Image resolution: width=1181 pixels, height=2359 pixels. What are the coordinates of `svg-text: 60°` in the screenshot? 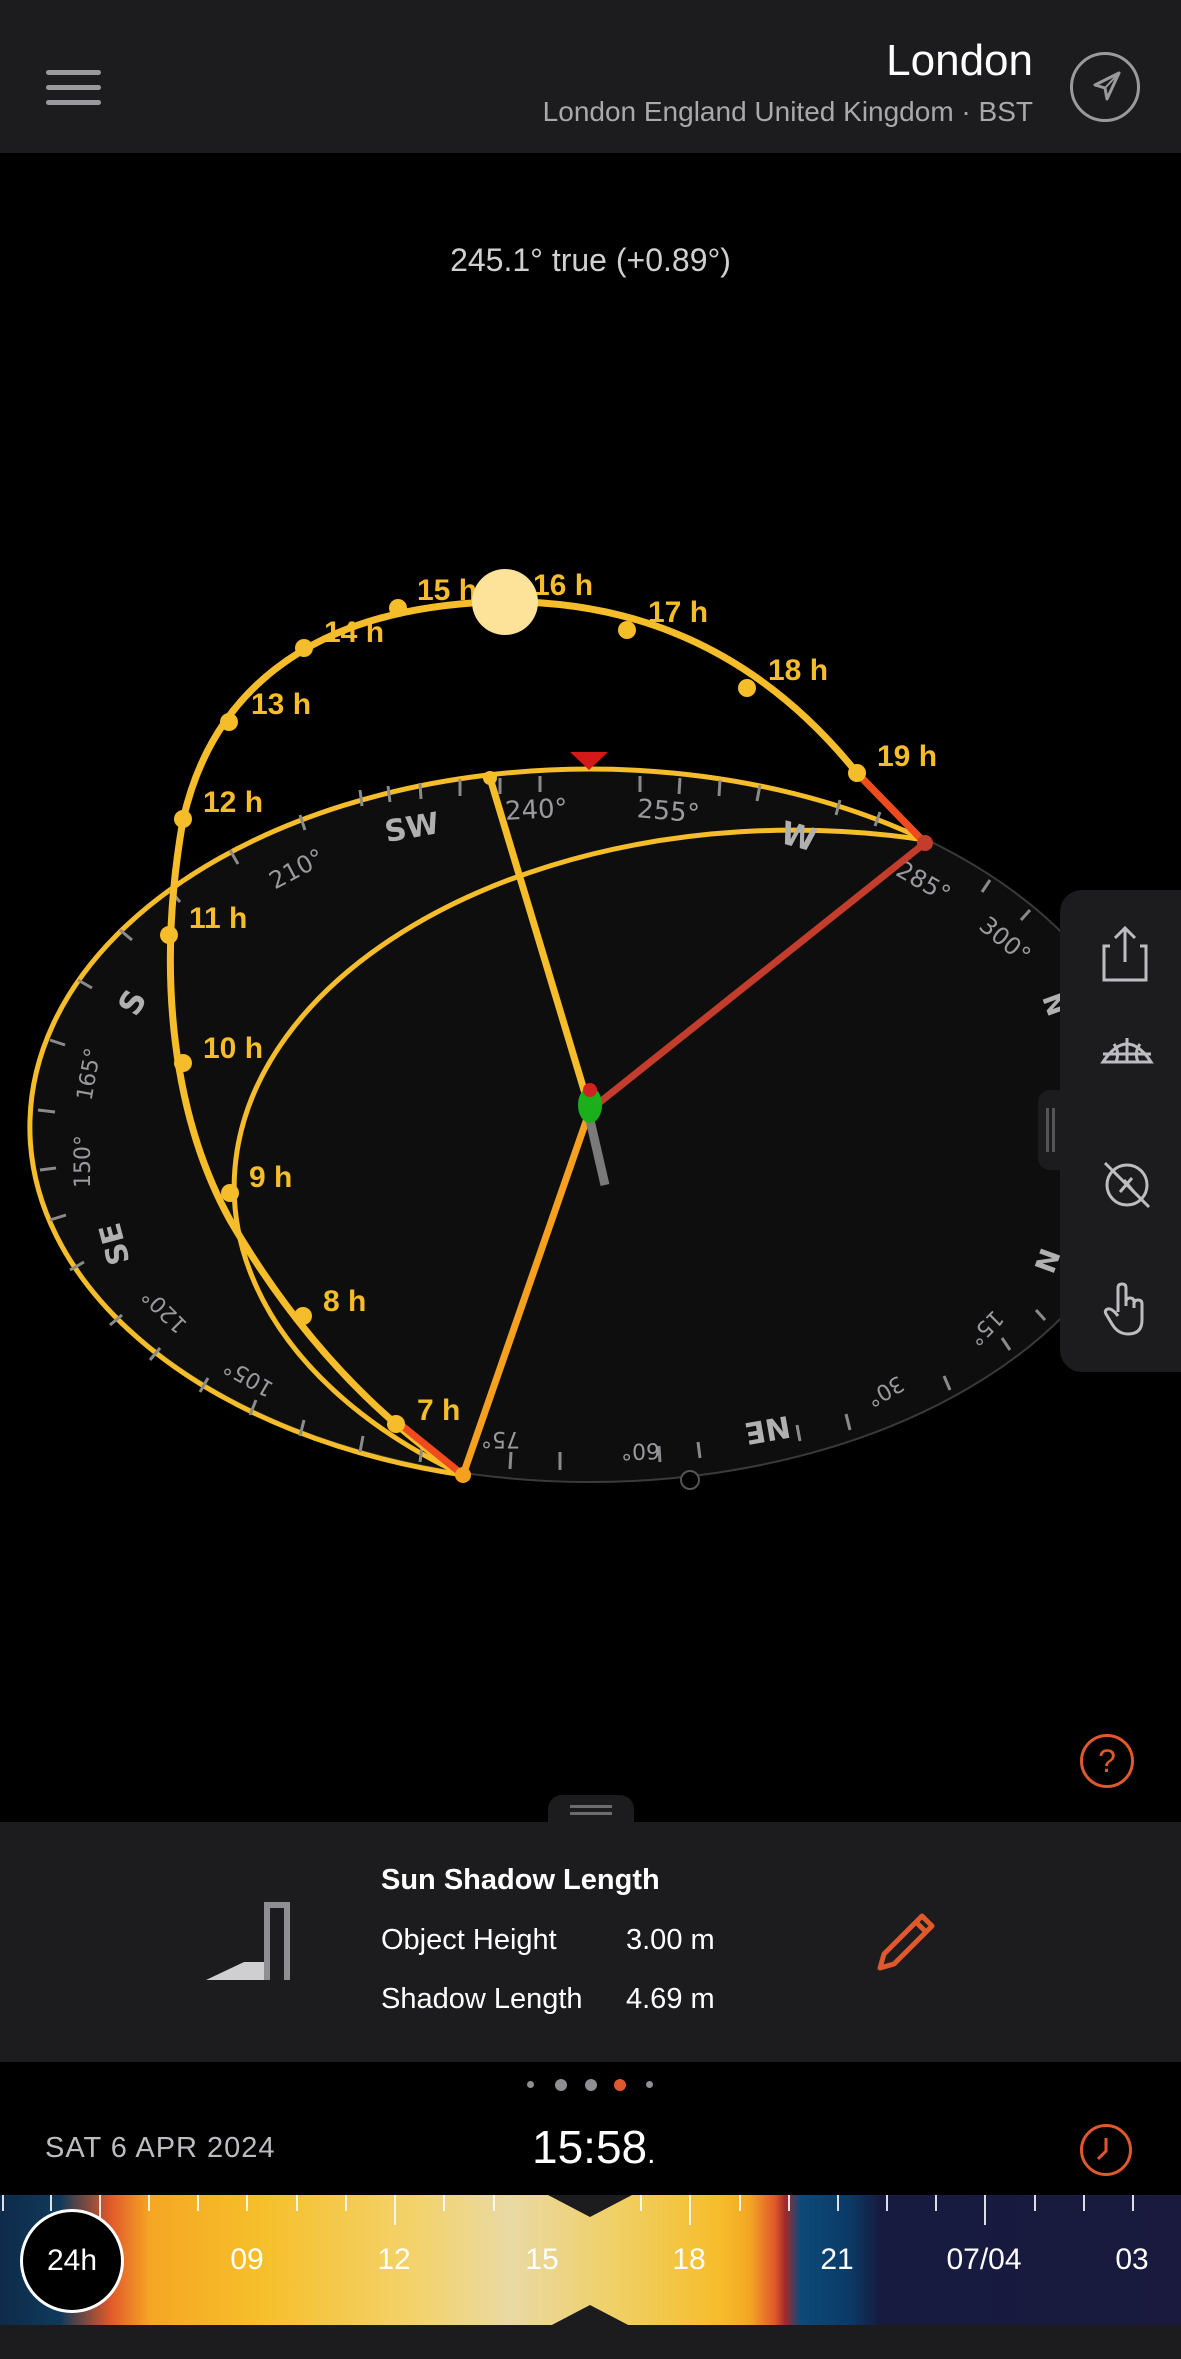 It's located at (641, 1450).